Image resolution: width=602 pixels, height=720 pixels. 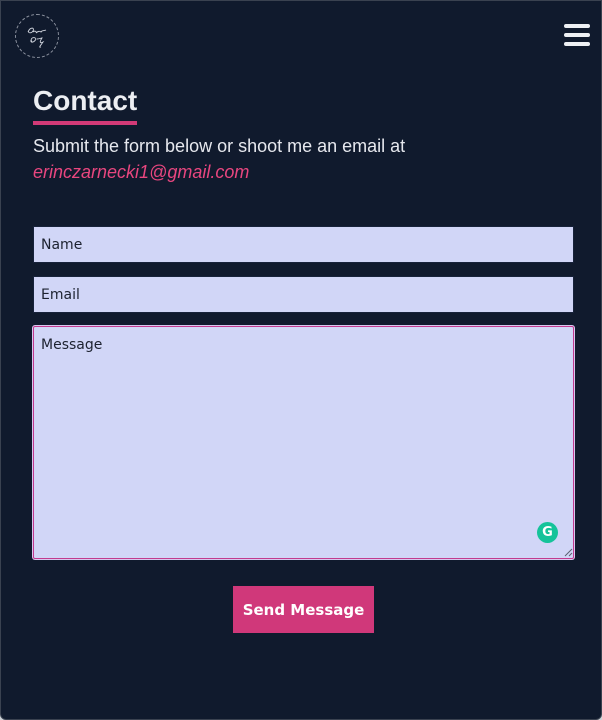 I want to click on grammarly-icon: G, so click(x=547, y=532).